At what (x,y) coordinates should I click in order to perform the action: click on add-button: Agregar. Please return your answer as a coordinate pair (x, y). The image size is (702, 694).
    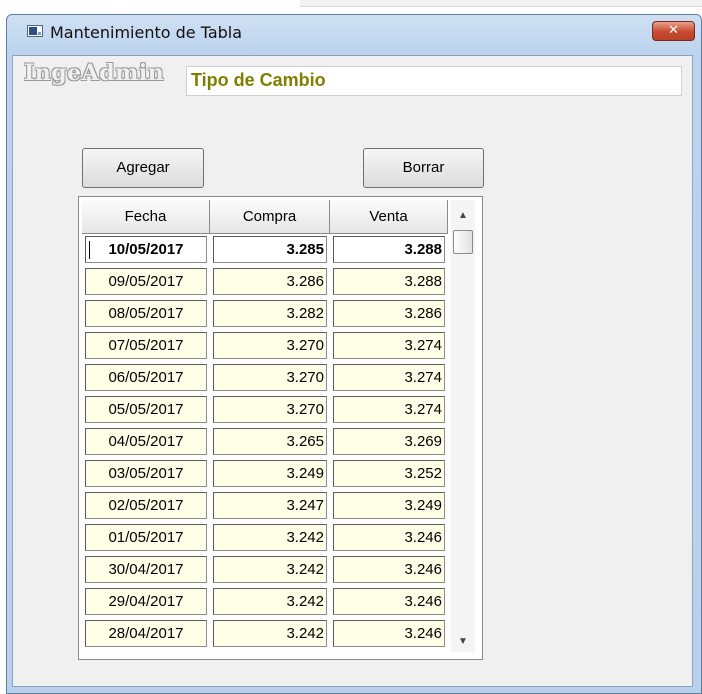
    Looking at the image, I should click on (143, 168).